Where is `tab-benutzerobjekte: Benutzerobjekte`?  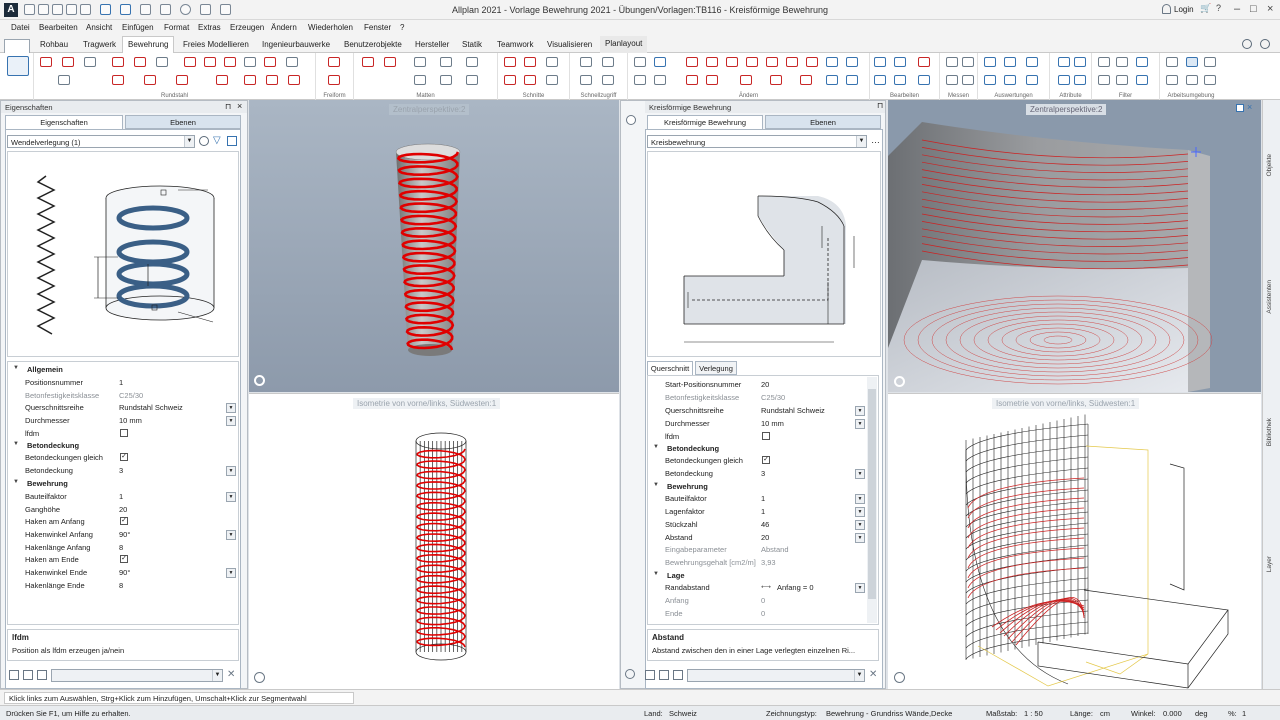
tab-benutzerobjekte: Benutzerobjekte is located at coordinates (373, 44).